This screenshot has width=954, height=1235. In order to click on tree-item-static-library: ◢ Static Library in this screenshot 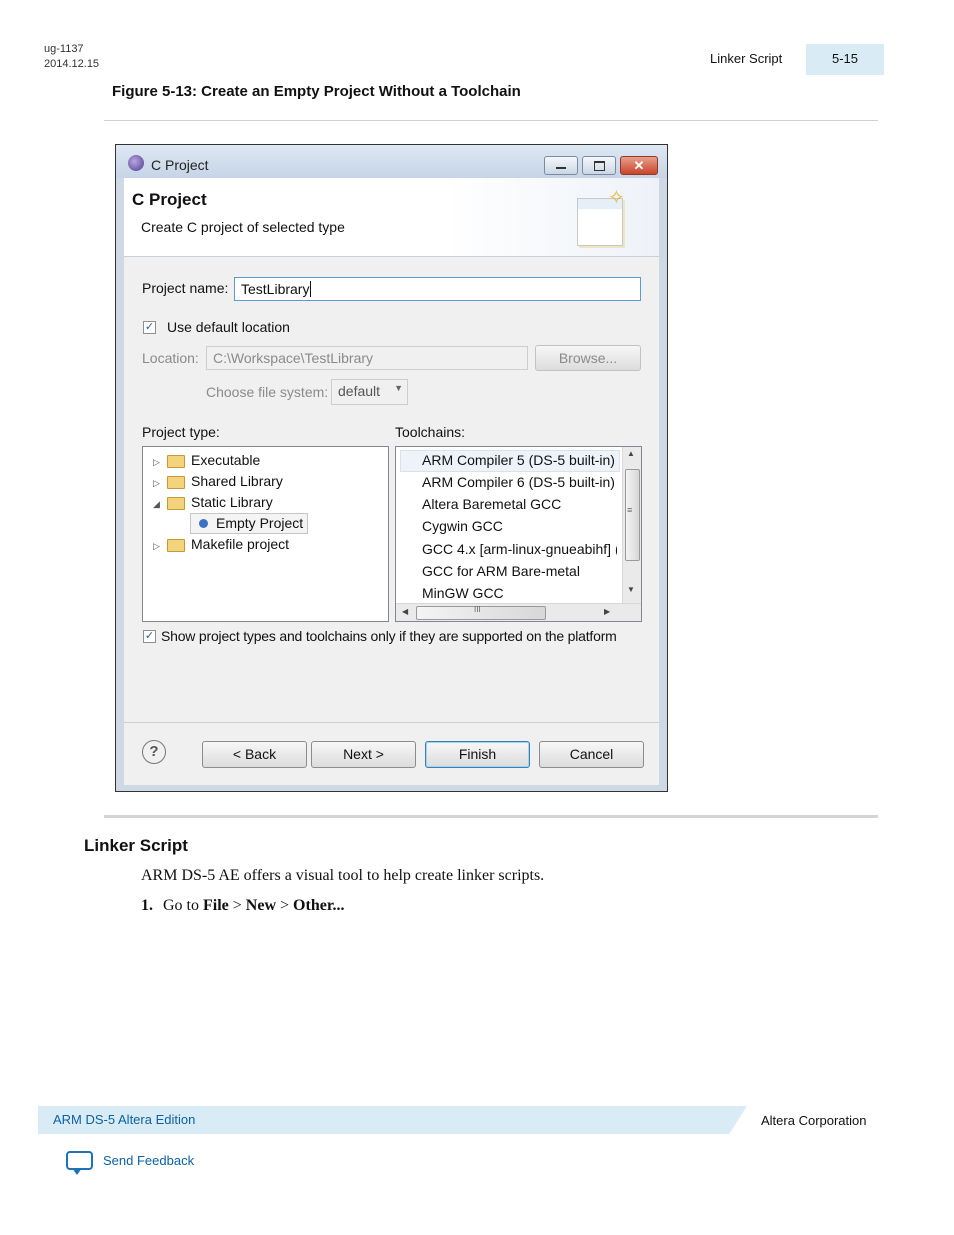, I will do `click(213, 502)`.